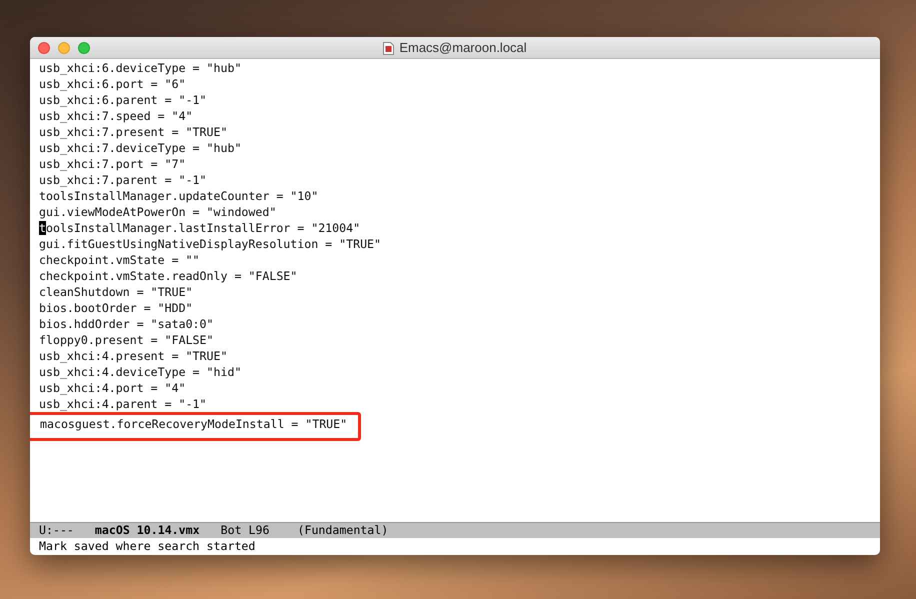  I want to click on code-line: checkpoint.vmState.readOnly = "FALSE", so click(168, 276).